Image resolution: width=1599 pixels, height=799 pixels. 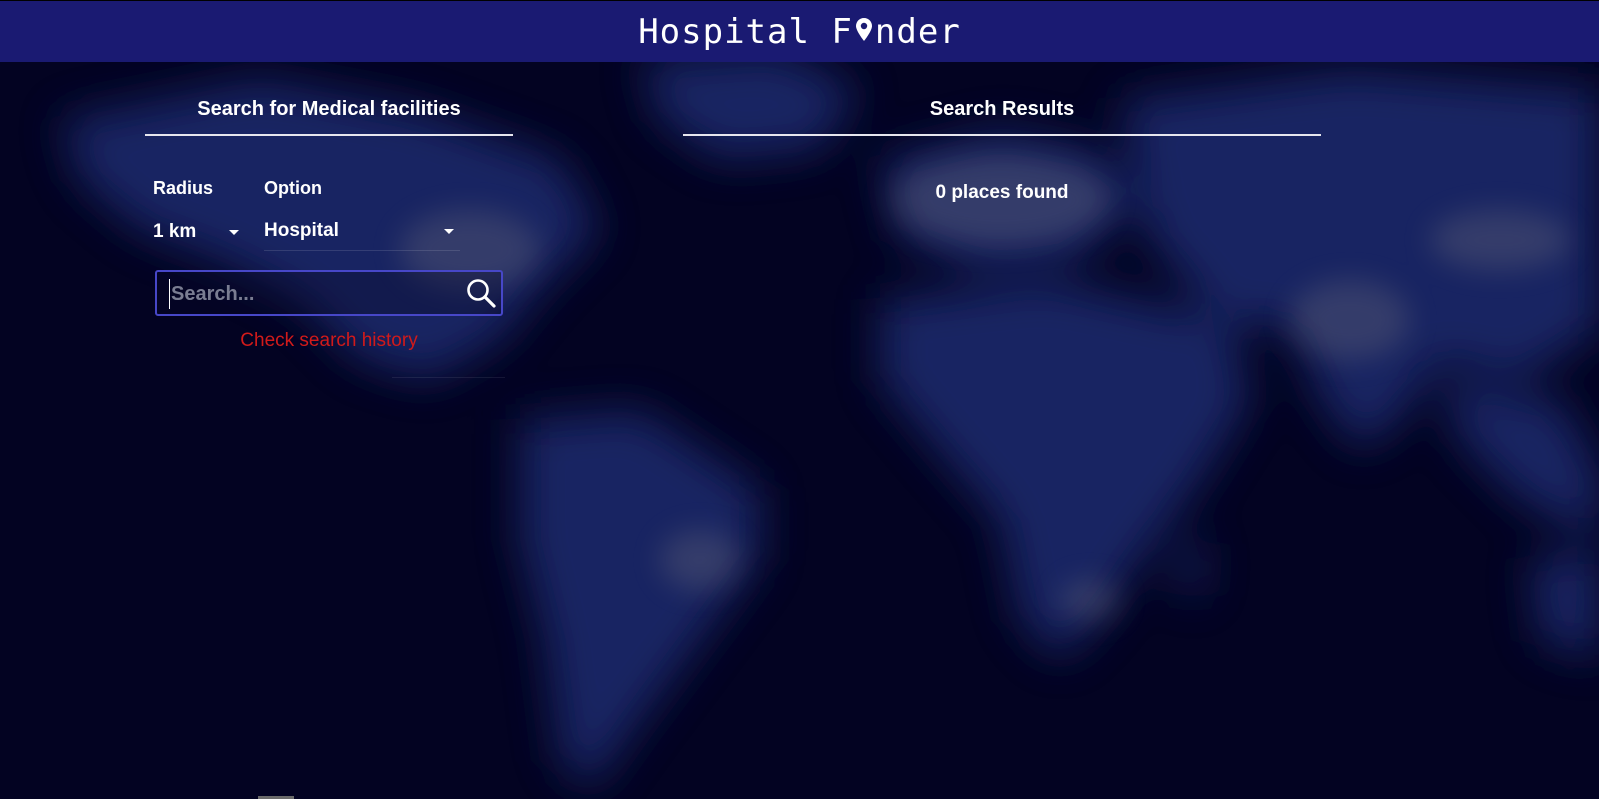 I want to click on search-icon, so click(x=481, y=293).